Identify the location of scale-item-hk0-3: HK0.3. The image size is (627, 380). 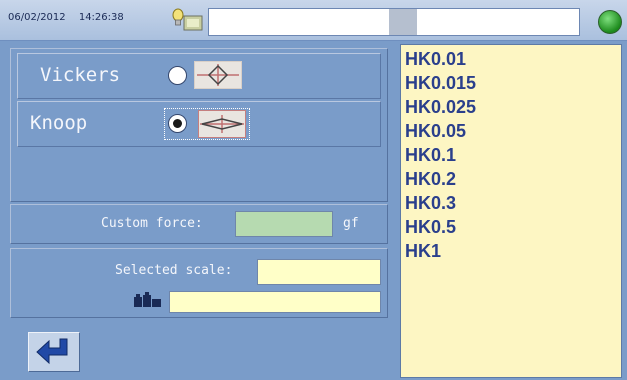
(430, 203).